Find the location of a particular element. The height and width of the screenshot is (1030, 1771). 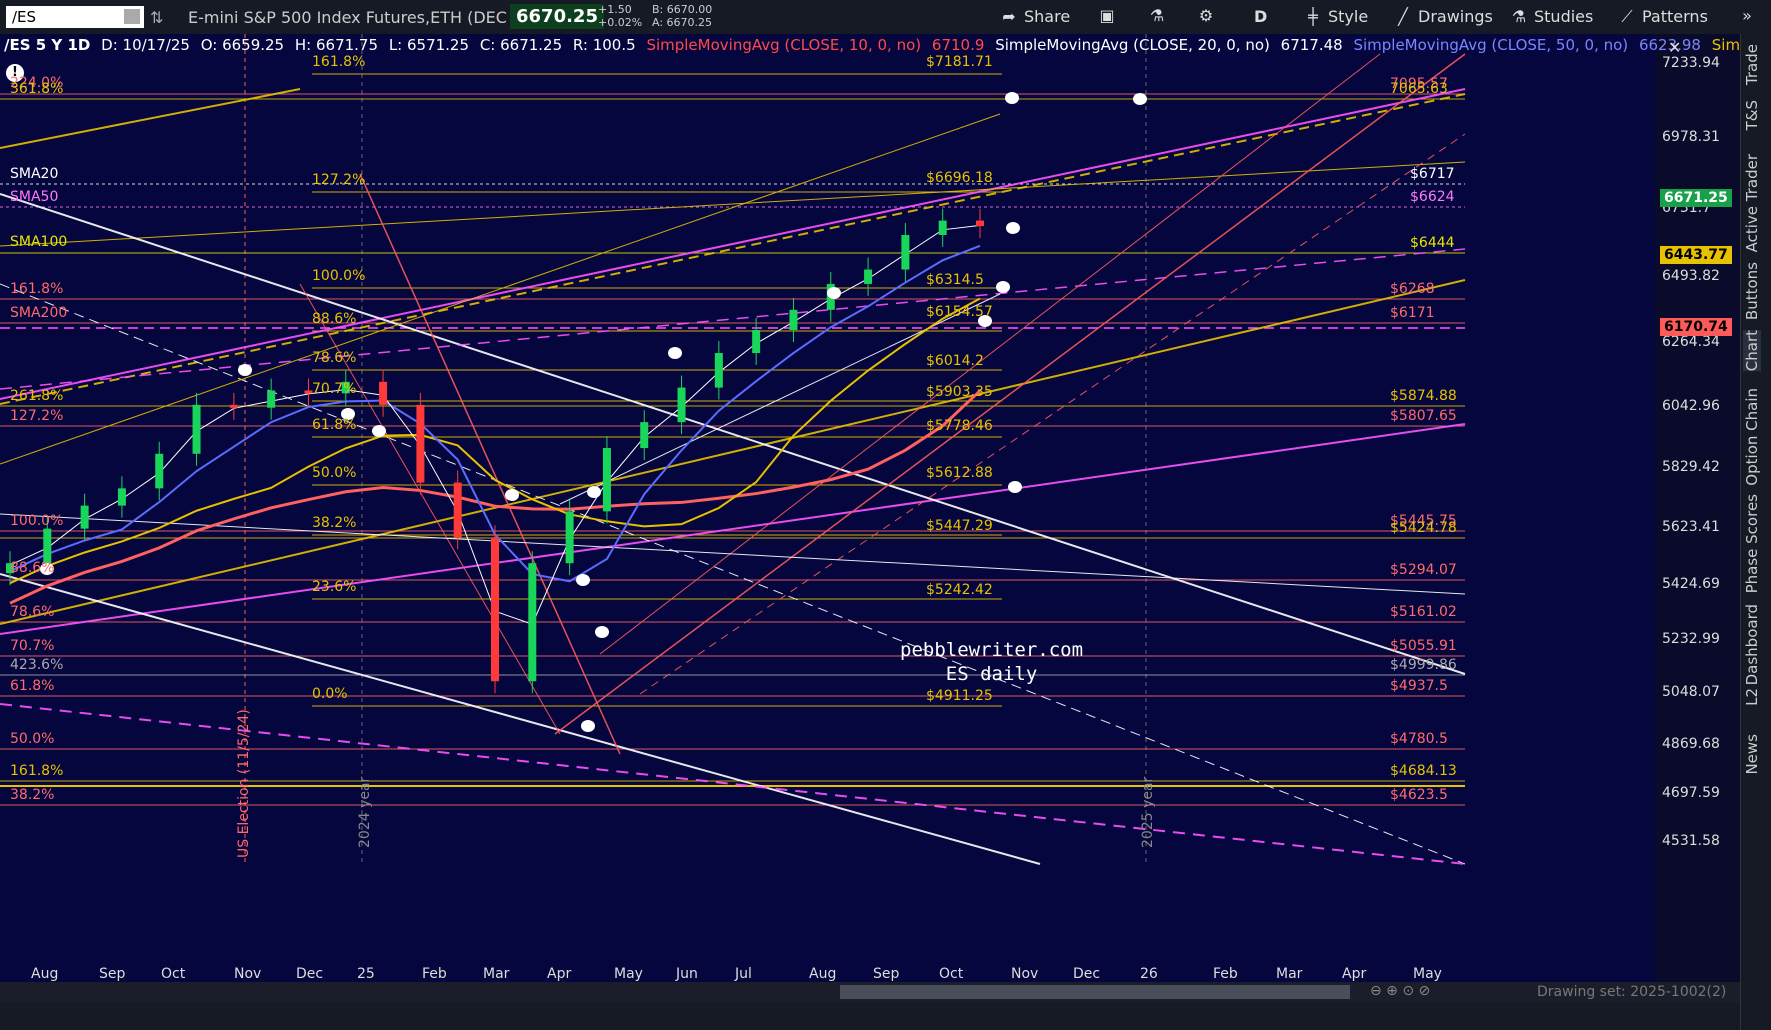

x-tick-label: 26 is located at coordinates (1149, 974).